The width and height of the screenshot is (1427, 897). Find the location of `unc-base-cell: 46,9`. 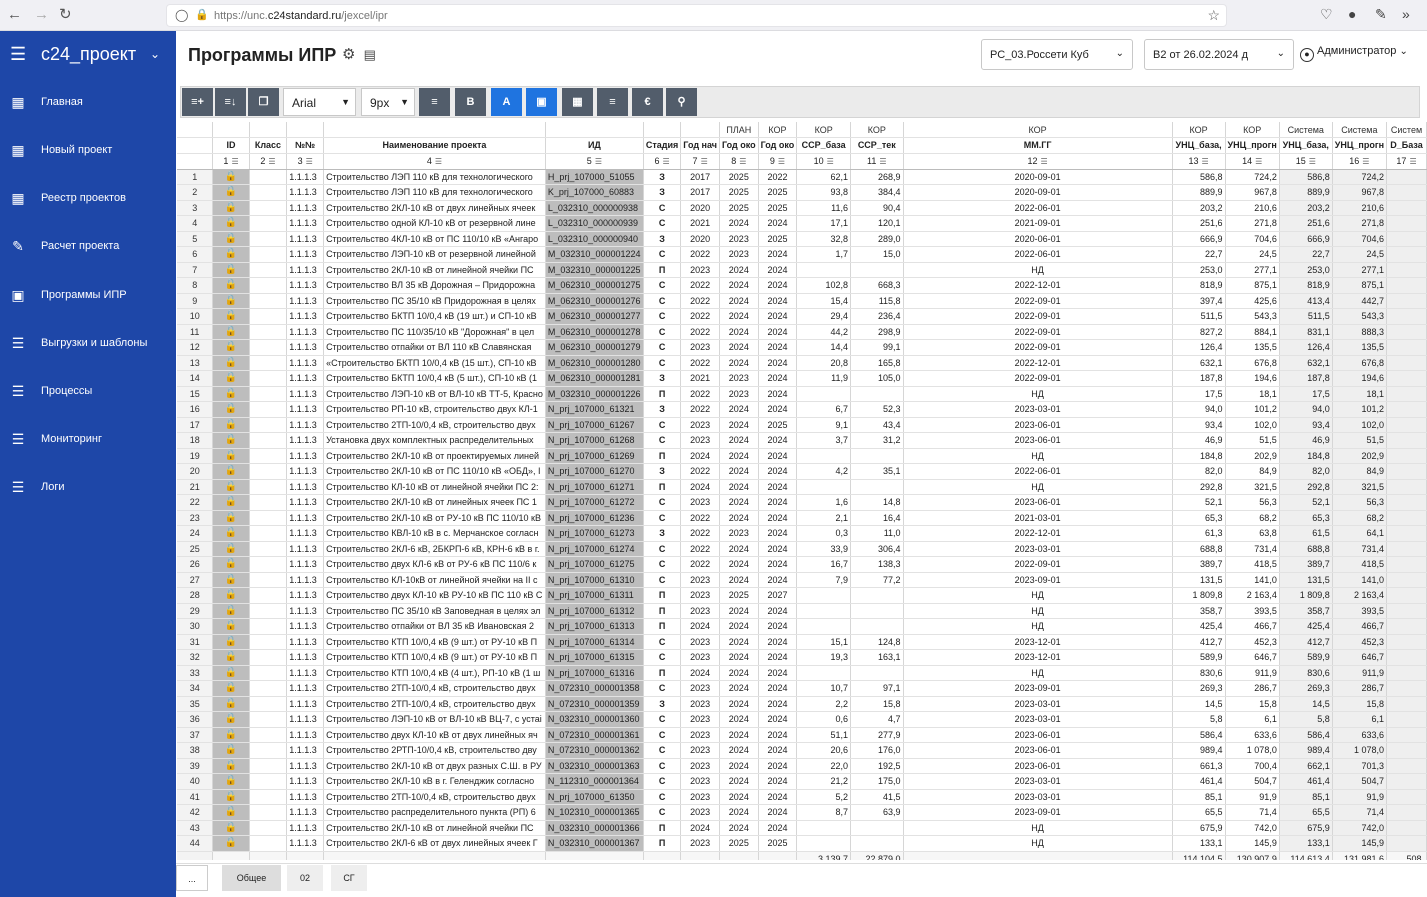

unc-base-cell: 46,9 is located at coordinates (1199, 440).